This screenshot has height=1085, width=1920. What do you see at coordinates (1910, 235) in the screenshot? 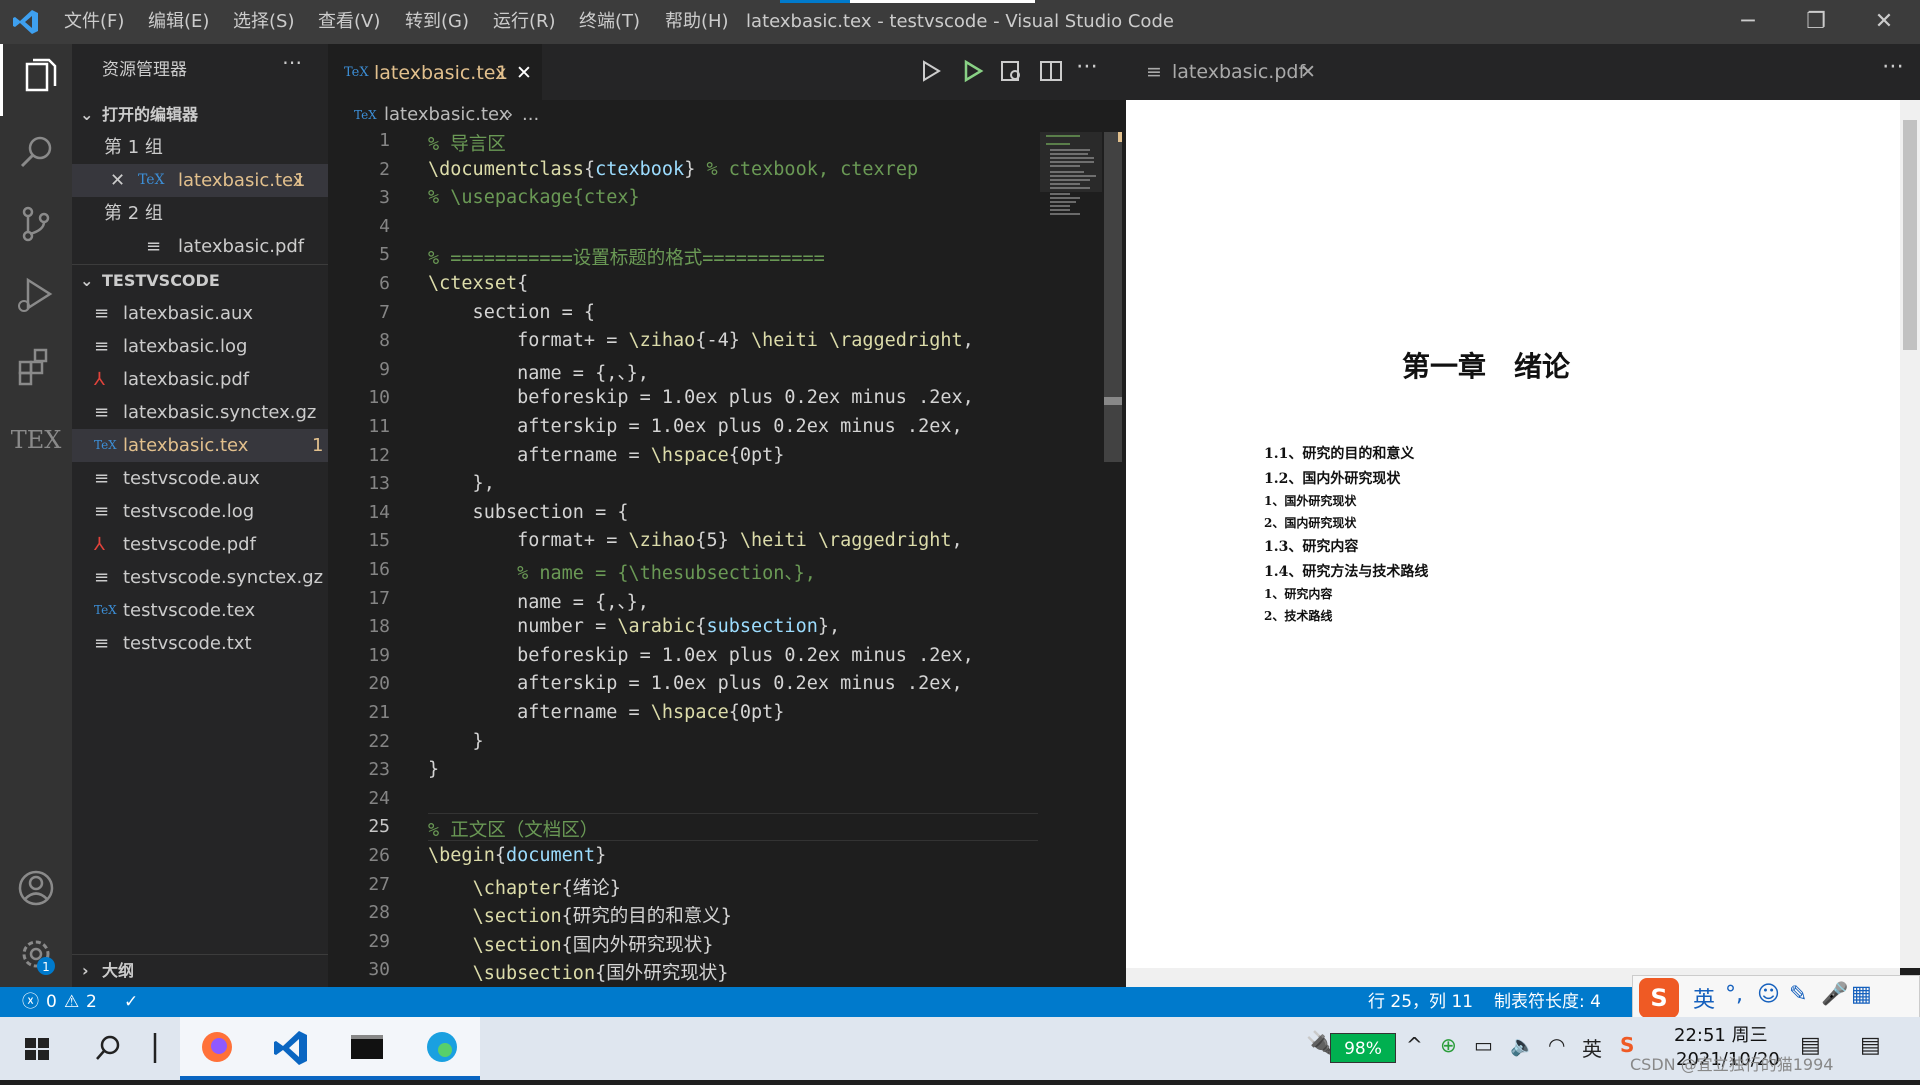
I see `pdf-scroll-thumb` at bounding box center [1910, 235].